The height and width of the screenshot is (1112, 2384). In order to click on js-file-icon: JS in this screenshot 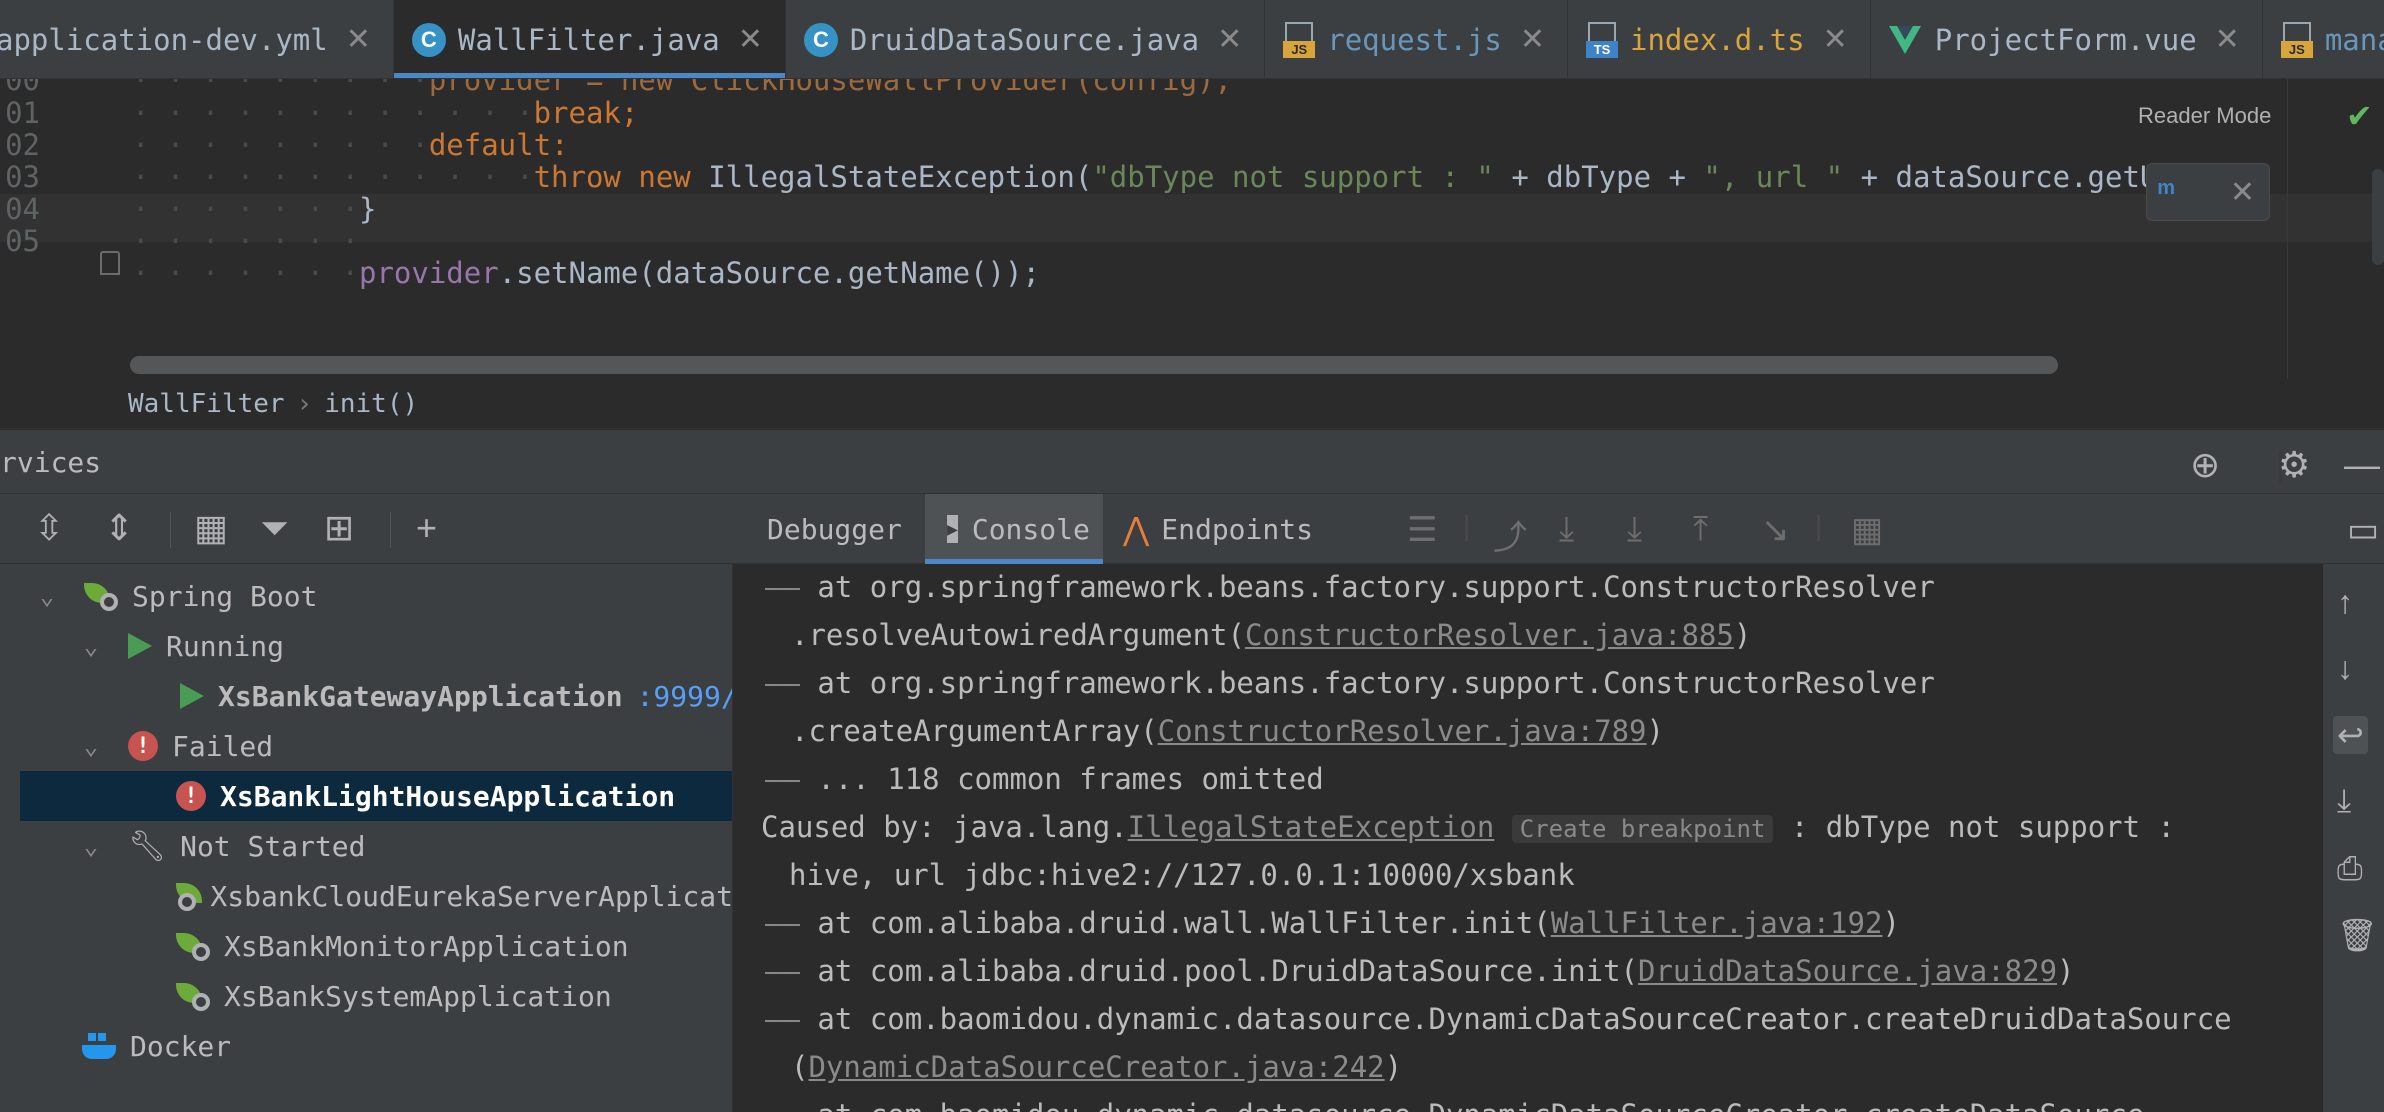, I will do `click(1299, 39)`.